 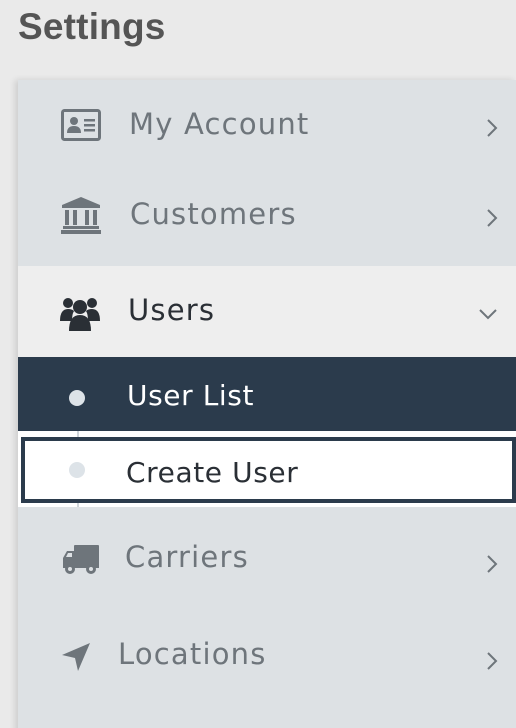 What do you see at coordinates (267, 558) in the screenshot?
I see `menu-item-carriers: Carriers` at bounding box center [267, 558].